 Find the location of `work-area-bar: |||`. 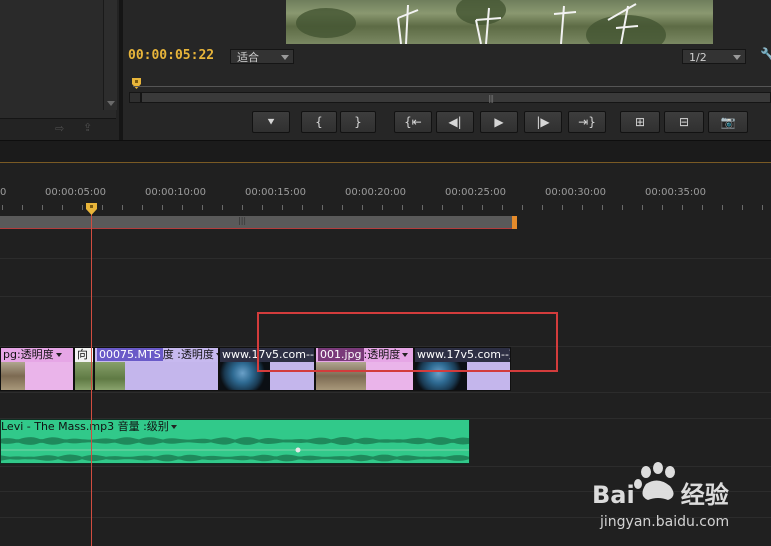

work-area-bar: ||| is located at coordinates (256, 222).